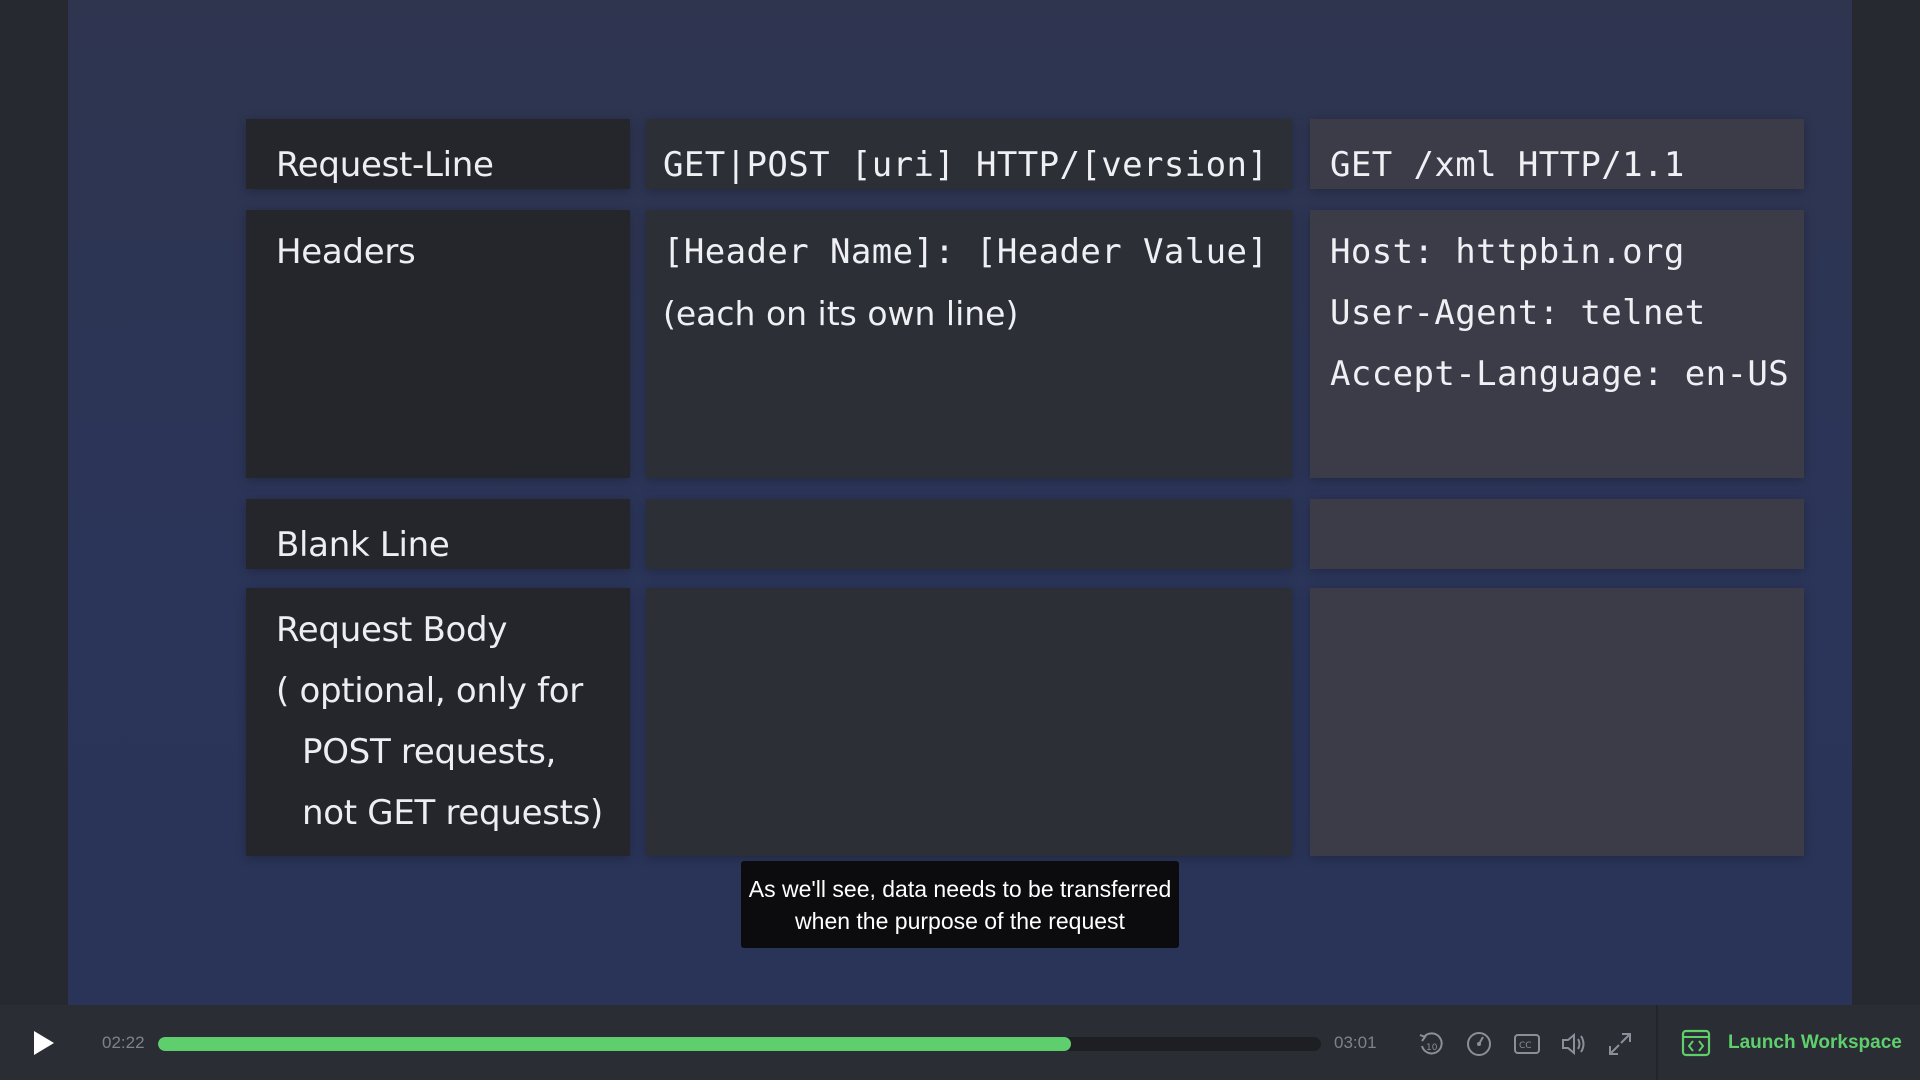 This screenshot has height=1080, width=1920. I want to click on player-controls: 02:22 03:01 10 CC Launch Workspace, so click(960, 1042).